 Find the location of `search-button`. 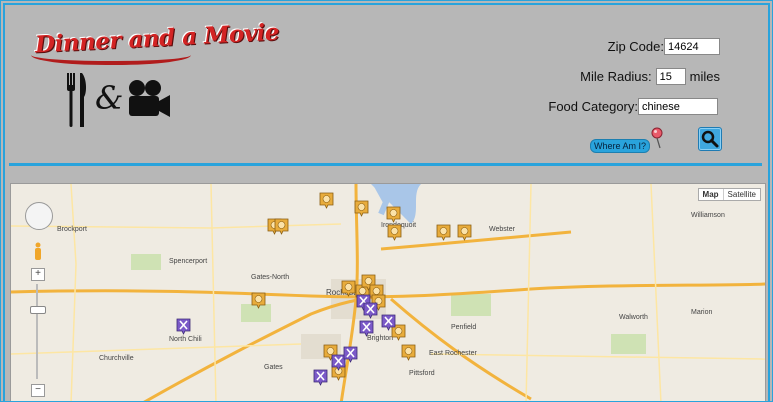

search-button is located at coordinates (710, 139).